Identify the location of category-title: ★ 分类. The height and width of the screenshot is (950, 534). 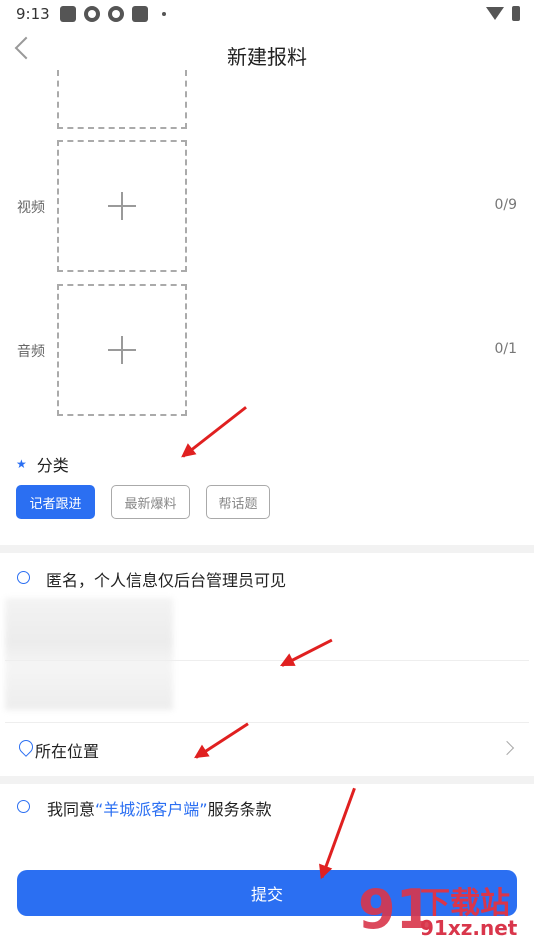
(42, 464).